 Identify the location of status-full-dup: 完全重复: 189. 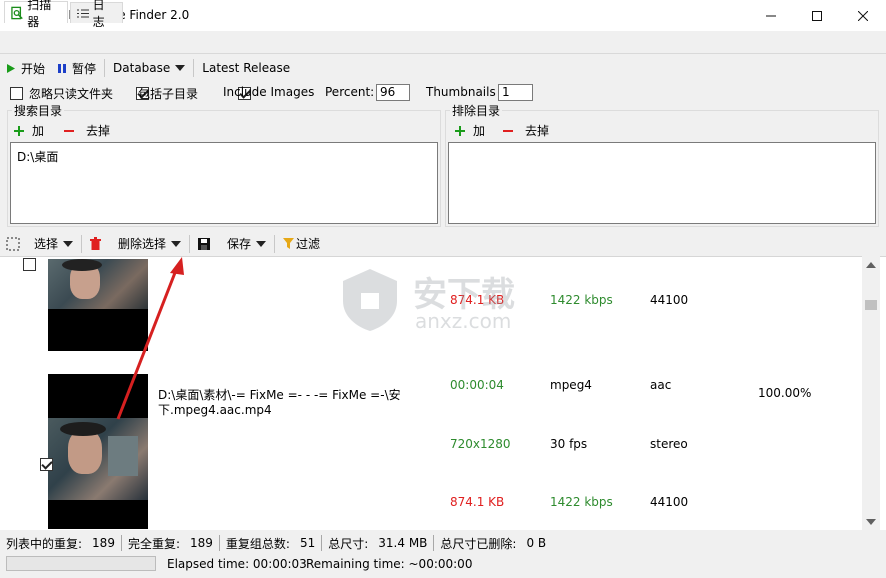
(171, 543).